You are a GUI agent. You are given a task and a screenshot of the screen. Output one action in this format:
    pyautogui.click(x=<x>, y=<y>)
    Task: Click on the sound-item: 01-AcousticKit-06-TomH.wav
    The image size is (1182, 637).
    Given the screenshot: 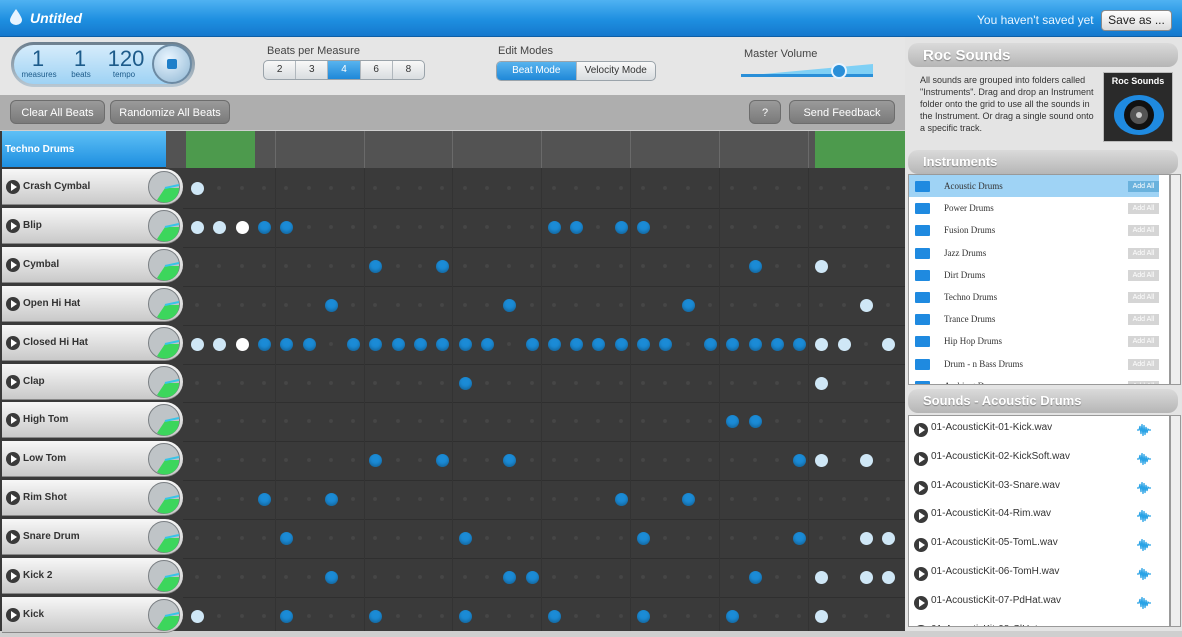 What is the action you would take?
    pyautogui.click(x=1034, y=574)
    